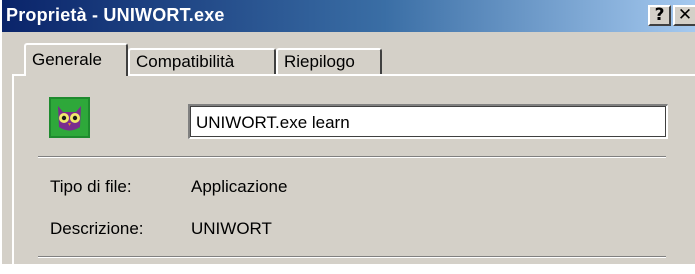 The width and height of the screenshot is (695, 274). Describe the element at coordinates (69, 117) in the screenshot. I see `owl-app-icon` at that location.